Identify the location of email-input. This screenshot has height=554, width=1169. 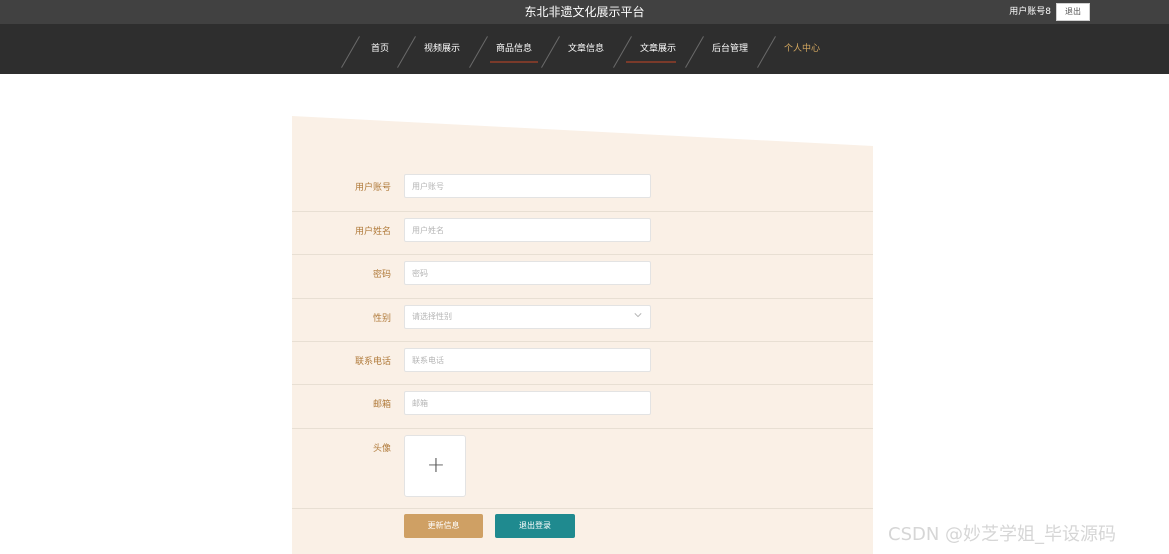
(527, 403).